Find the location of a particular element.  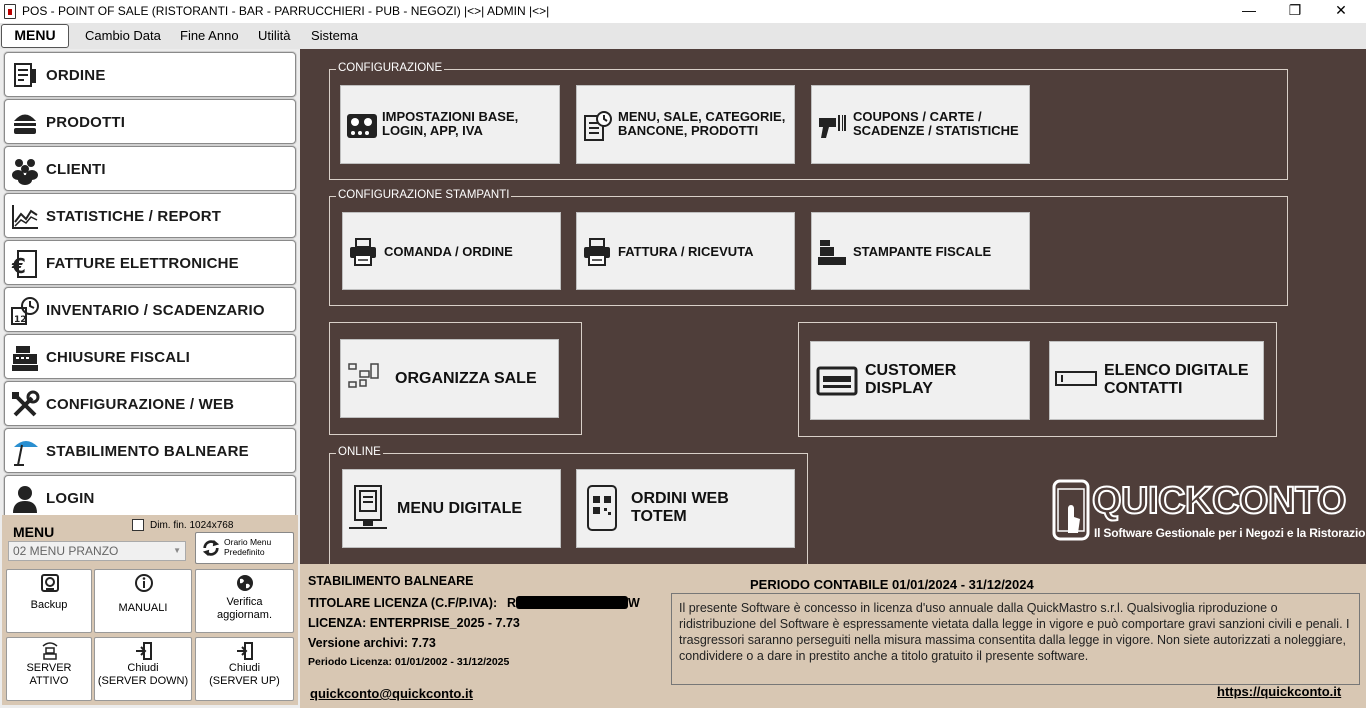

window-size-checkbox is located at coordinates (138, 525).